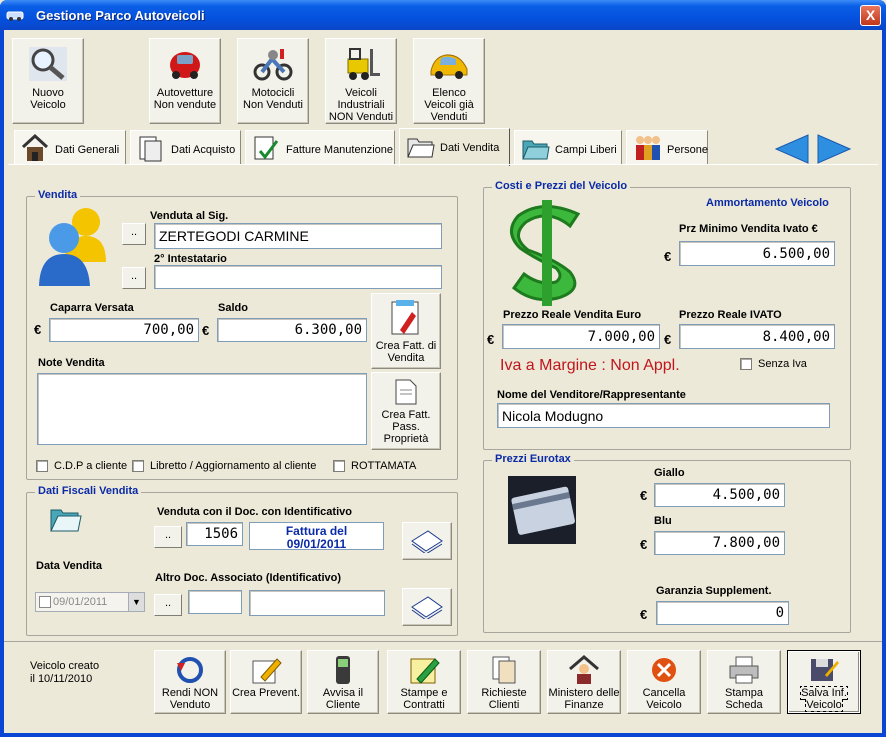 The image size is (886, 737). I want to click on unsold-motorcycles-button: Motocicli Non Venduti, so click(273, 81).